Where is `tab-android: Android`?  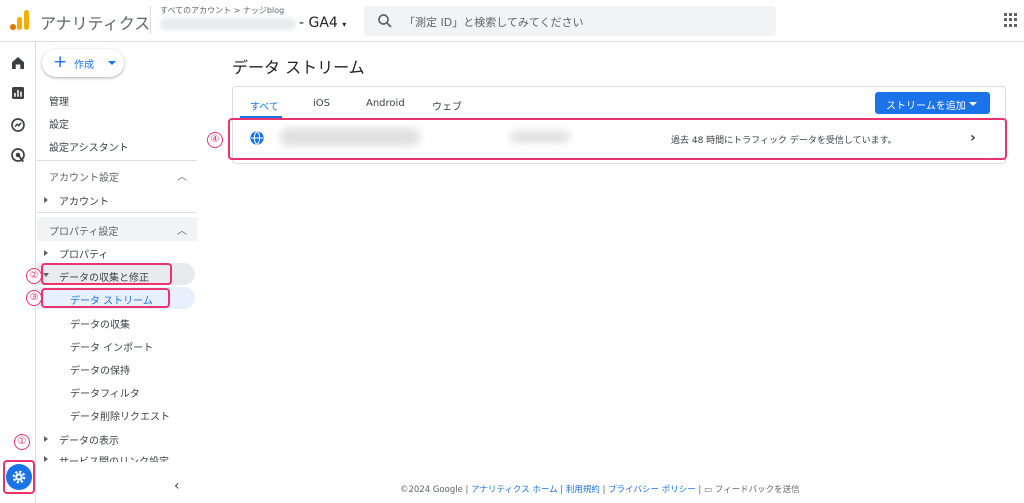 tab-android: Android is located at coordinates (385, 103).